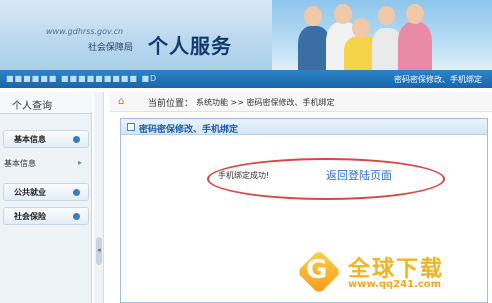 This screenshot has width=492, height=303. I want to click on watermark-logo-letter: G, so click(317, 270).